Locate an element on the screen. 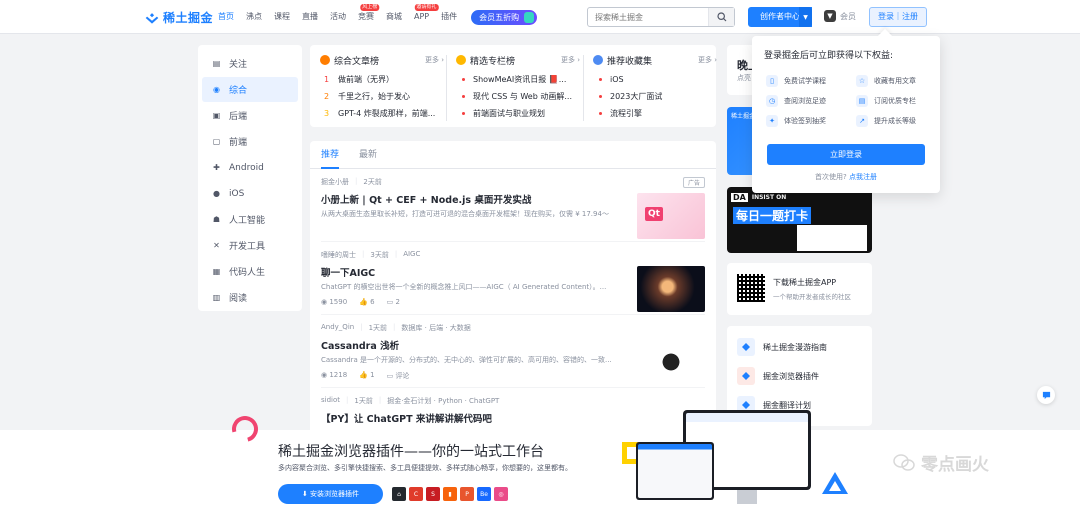 The image size is (1080, 514). article-title: 聊一下AIGC is located at coordinates (471, 272).